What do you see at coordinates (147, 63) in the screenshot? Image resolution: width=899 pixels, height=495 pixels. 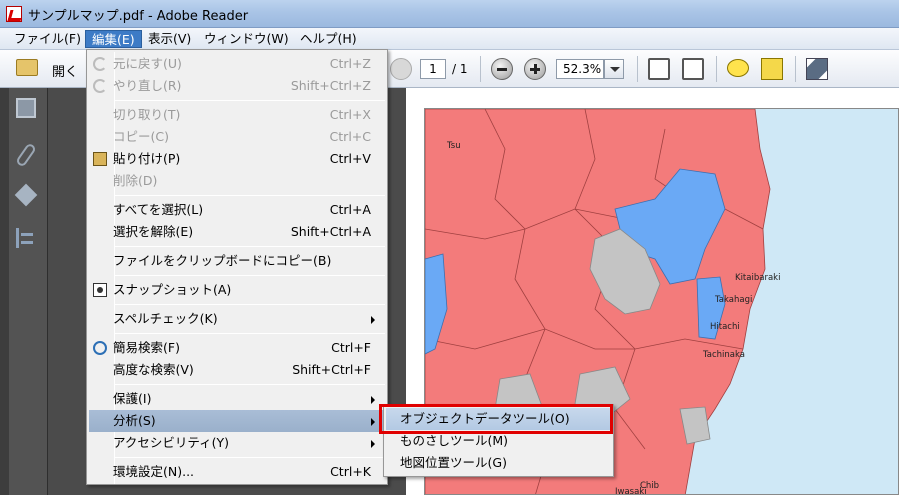 I see `menu-item-label: 元に戻す(U)` at bounding box center [147, 63].